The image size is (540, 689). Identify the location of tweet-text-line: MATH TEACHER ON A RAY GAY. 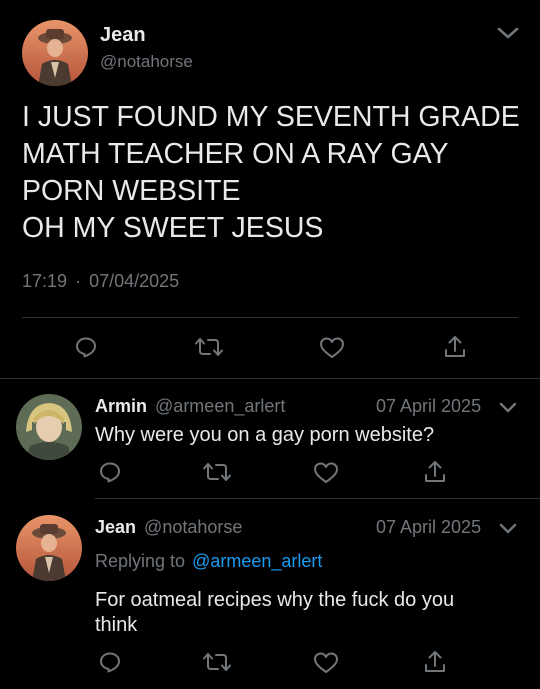
(235, 154).